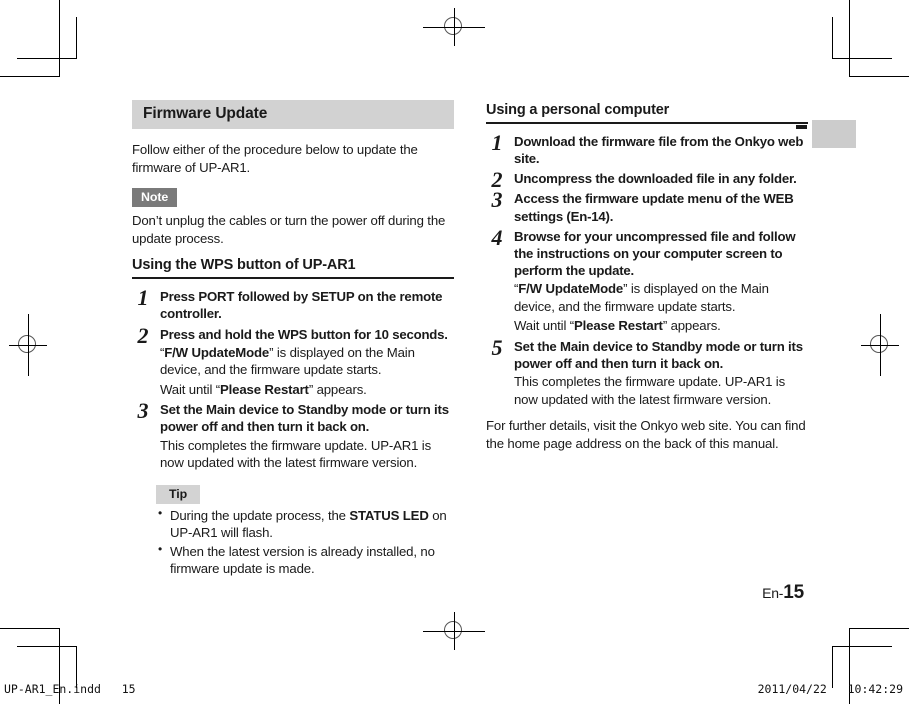  Describe the element at coordinates (59, 38) in the screenshot. I see `crop-mark-top-left-vertical` at that location.